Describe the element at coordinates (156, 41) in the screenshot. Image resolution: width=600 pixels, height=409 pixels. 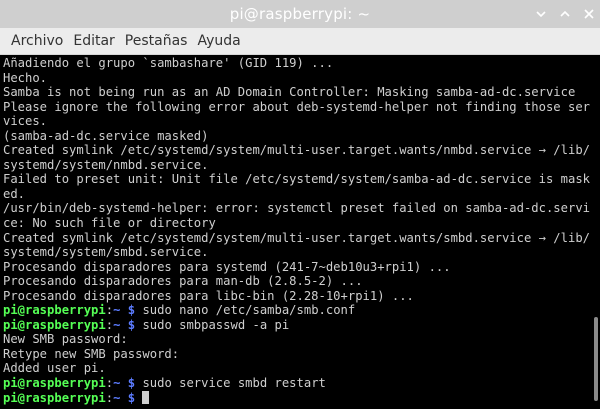
I see `menu-pestanas: Pestañas` at that location.